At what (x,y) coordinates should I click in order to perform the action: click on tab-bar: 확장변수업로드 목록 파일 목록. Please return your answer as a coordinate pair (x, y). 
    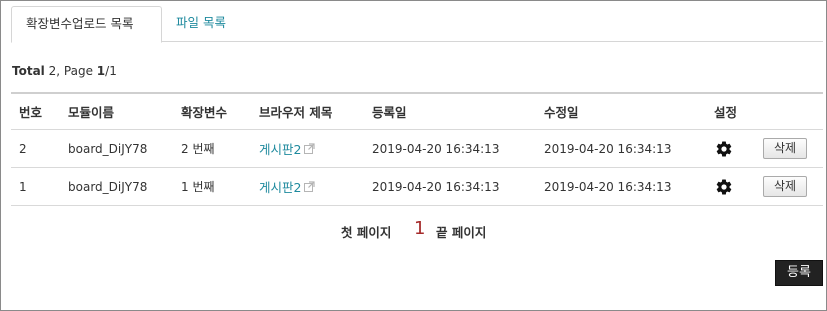
    Looking at the image, I should click on (417, 24).